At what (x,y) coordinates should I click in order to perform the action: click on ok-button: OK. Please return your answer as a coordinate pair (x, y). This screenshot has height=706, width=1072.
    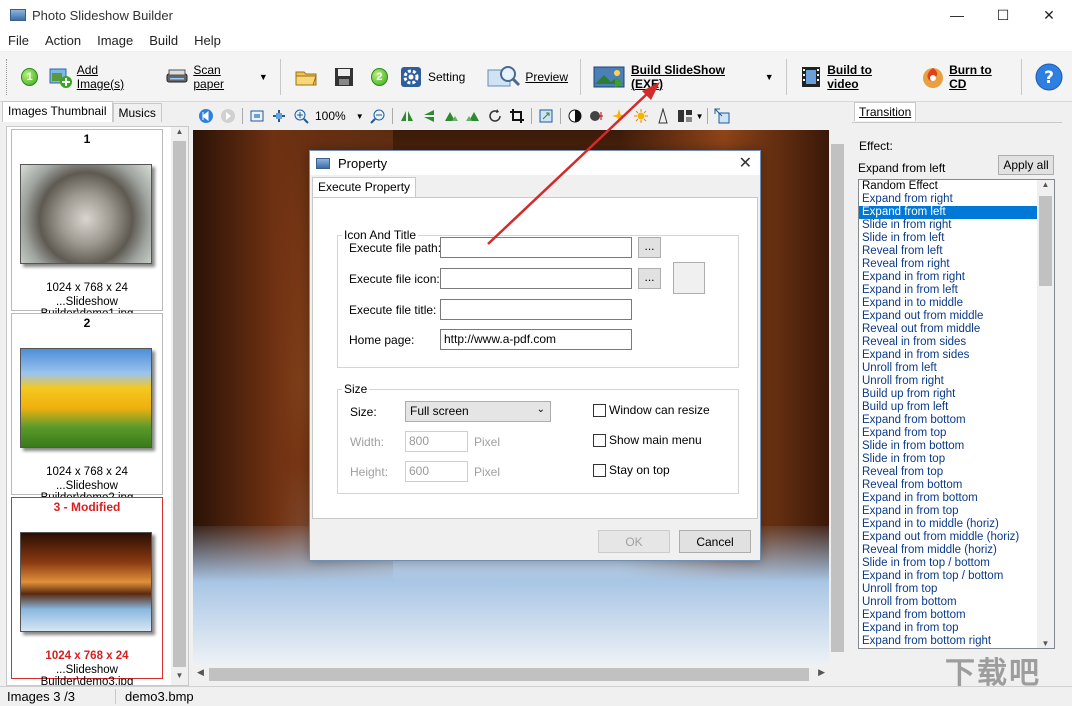
    Looking at the image, I should click on (634, 541).